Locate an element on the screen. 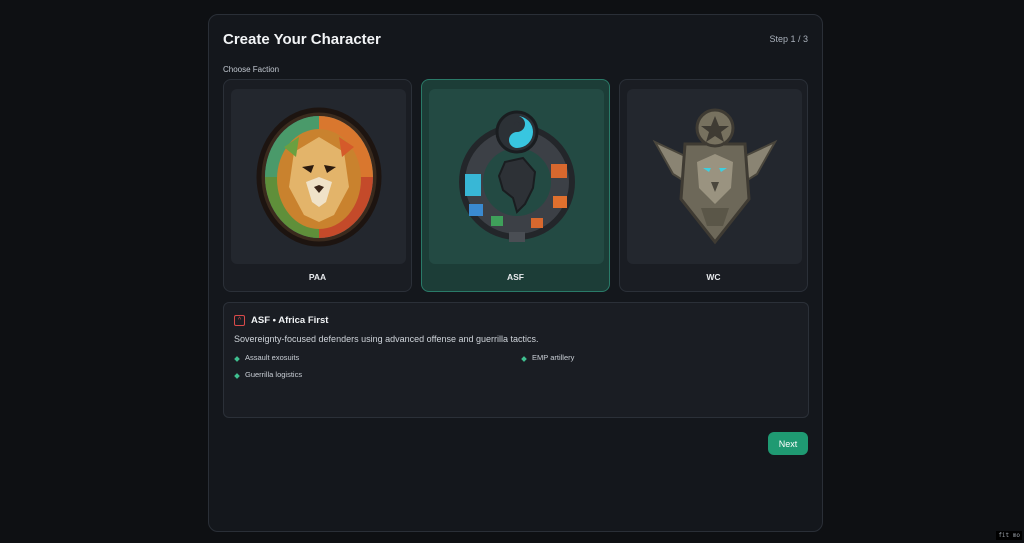  faction-info-header: ^ ASF • Africa First is located at coordinates (281, 320).